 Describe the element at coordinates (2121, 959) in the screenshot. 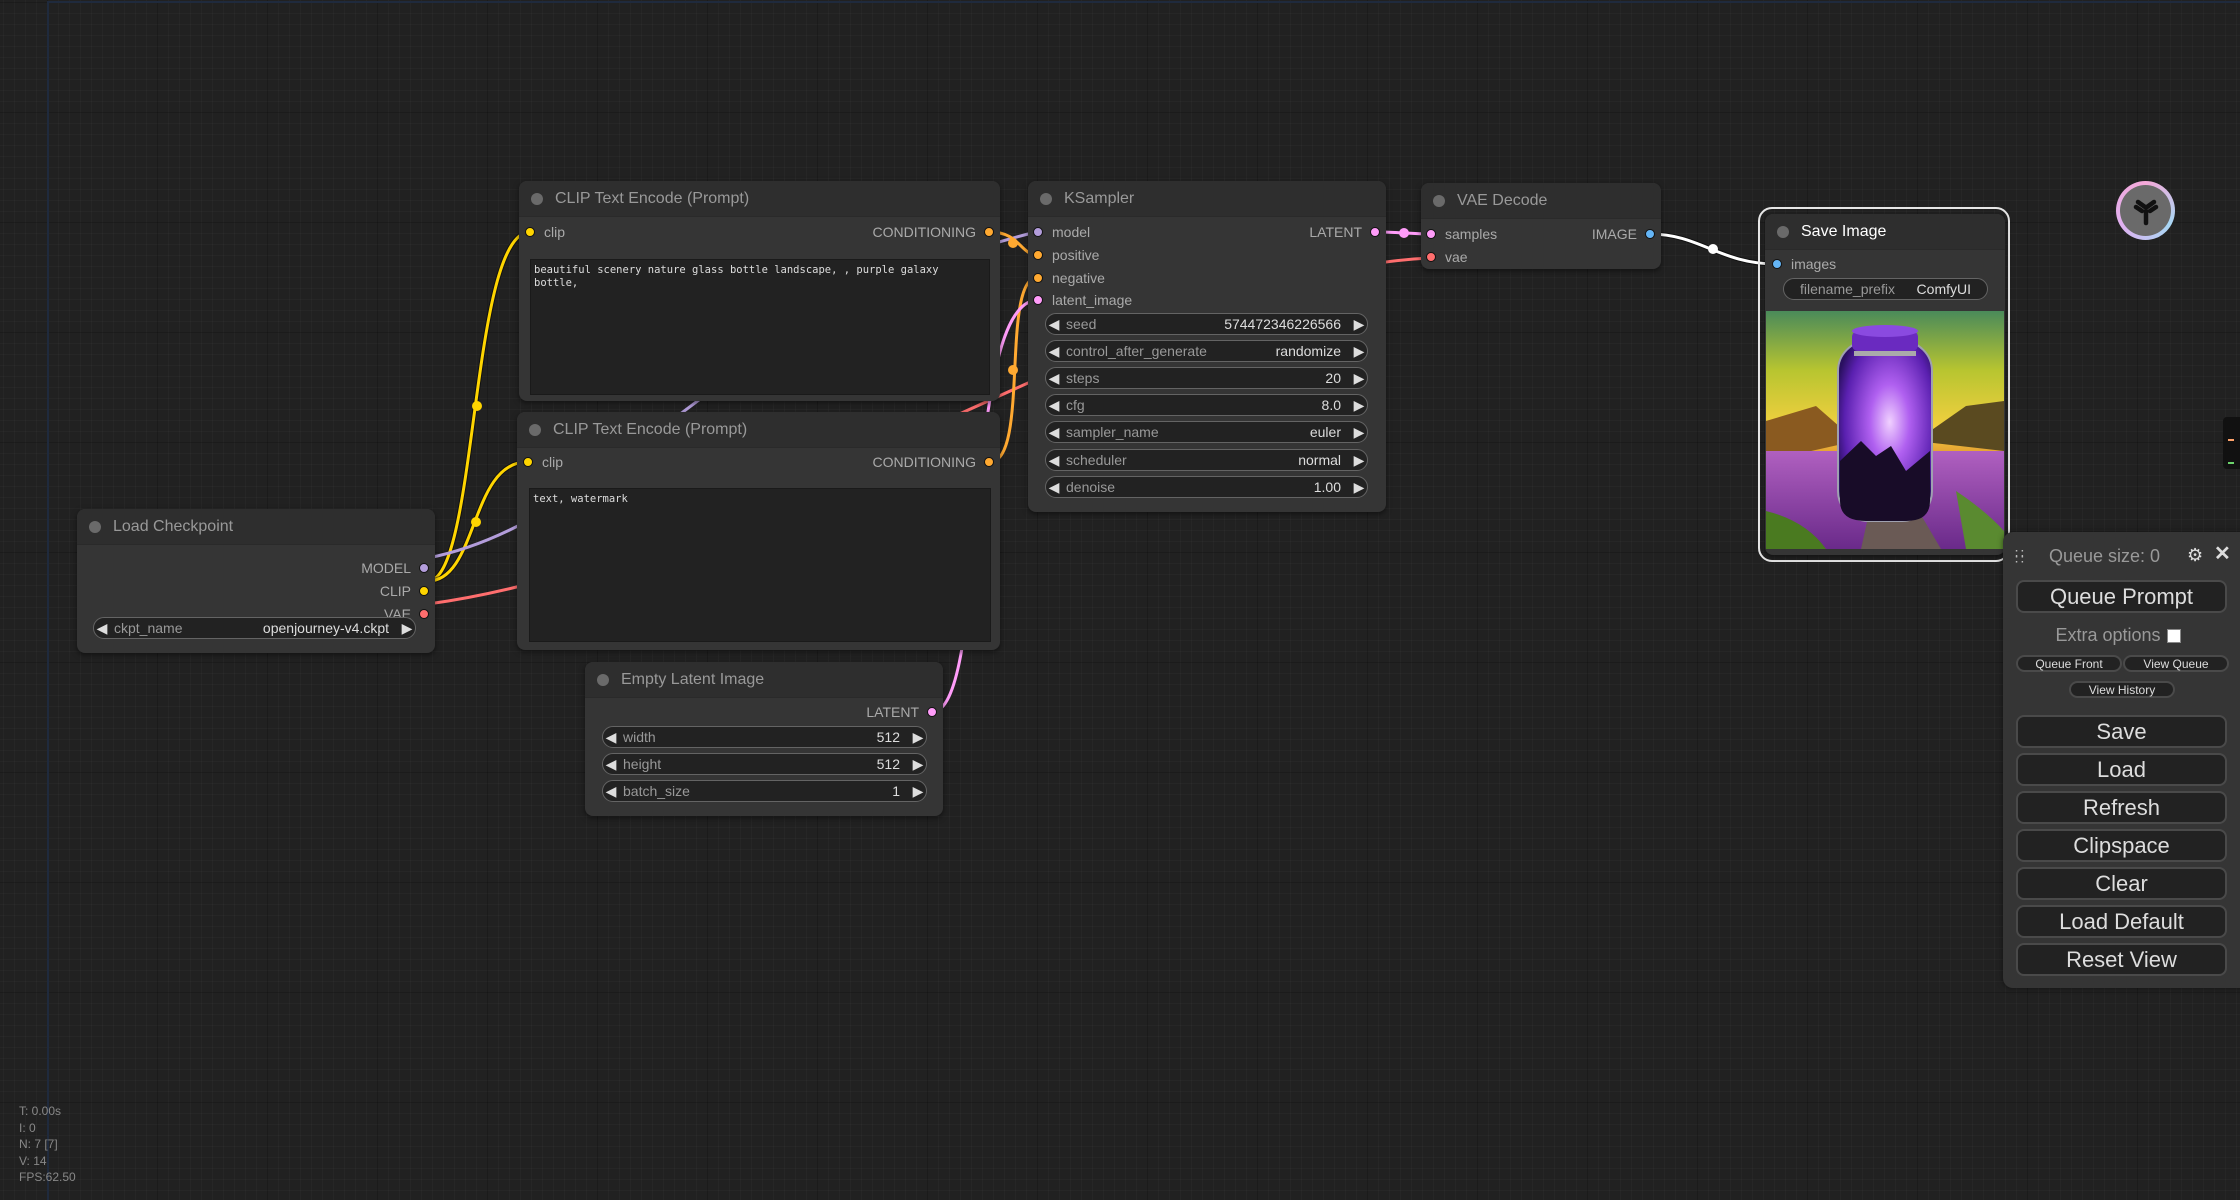

I see `reset-view-button: Reset View` at that location.